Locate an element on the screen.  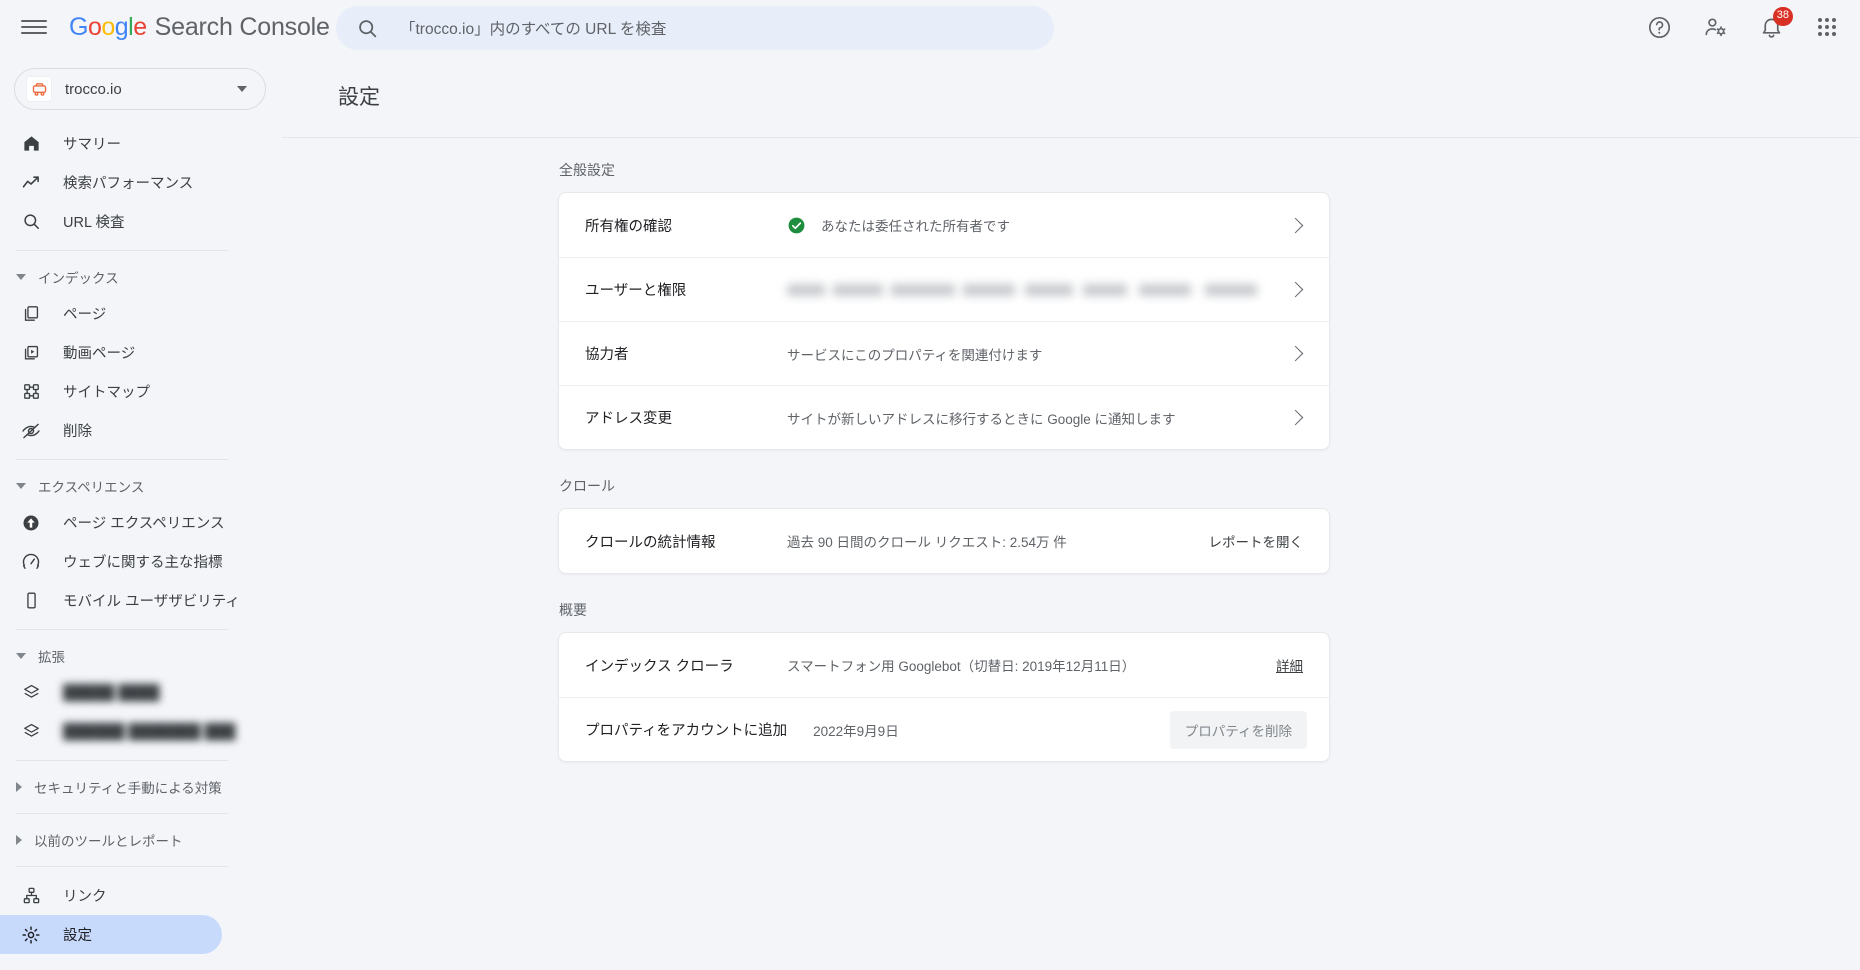
help-circle-icon is located at coordinates (1659, 27).